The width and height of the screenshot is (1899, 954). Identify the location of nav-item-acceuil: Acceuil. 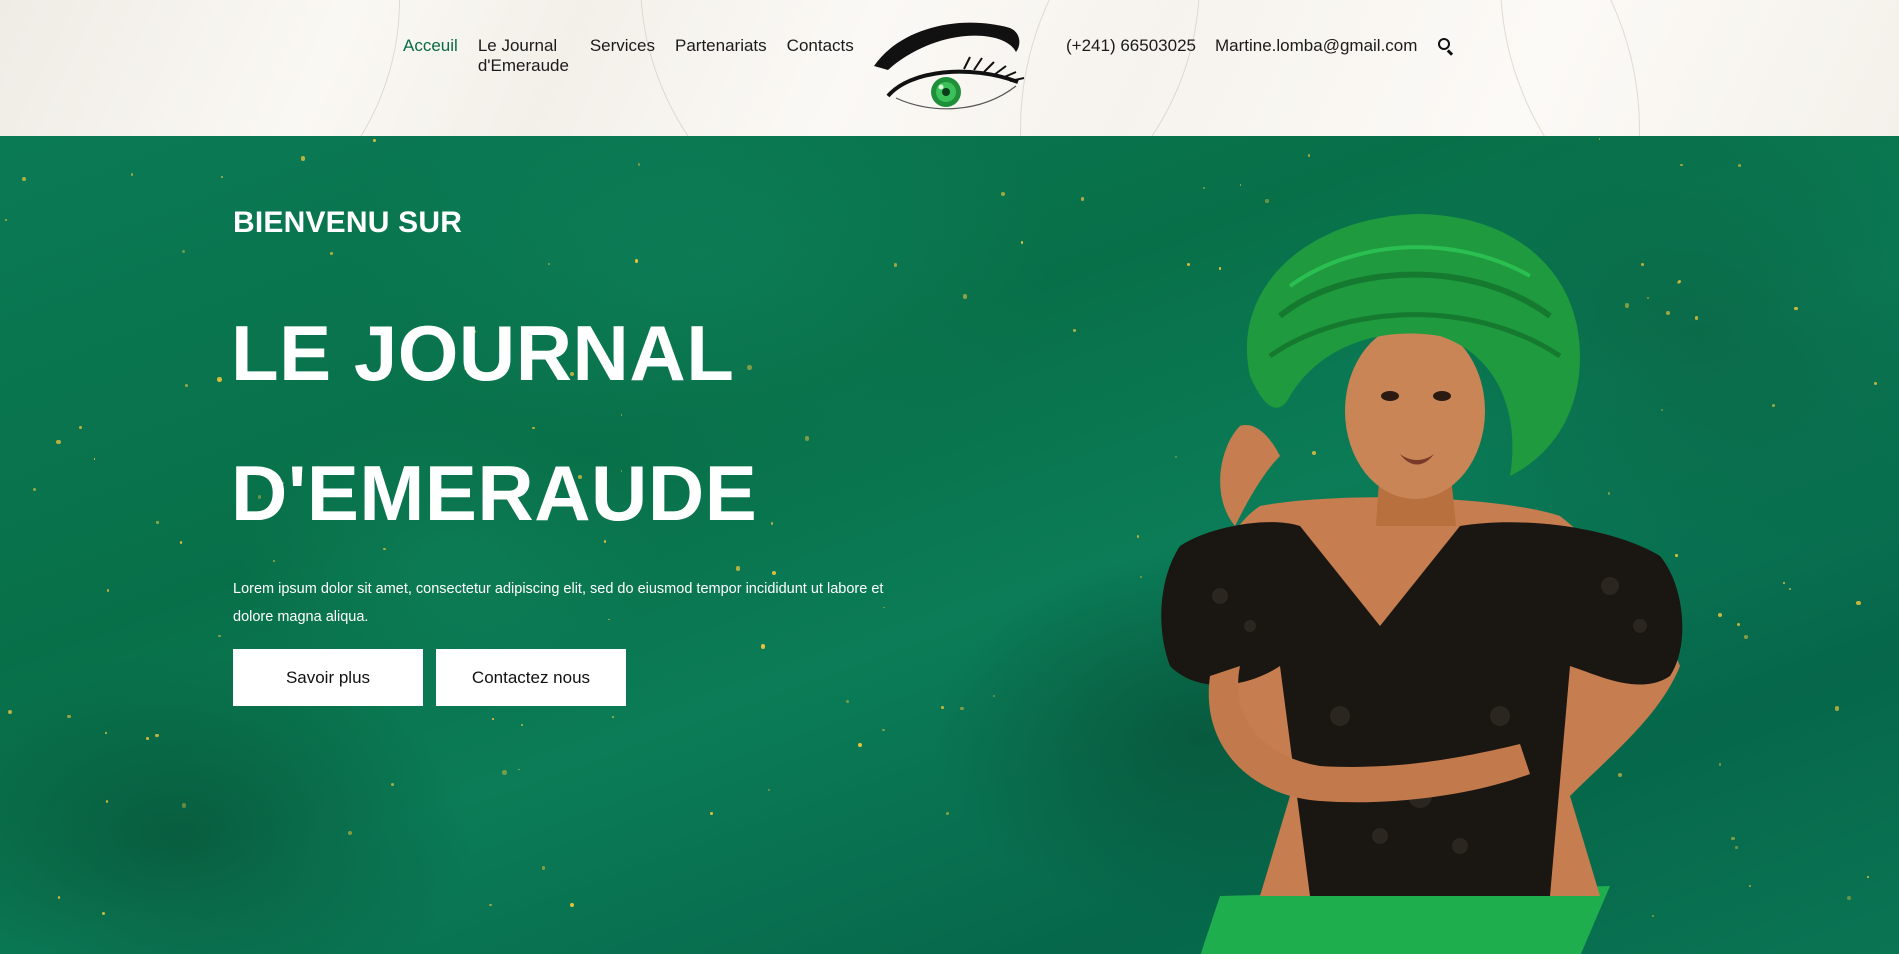
(430, 46).